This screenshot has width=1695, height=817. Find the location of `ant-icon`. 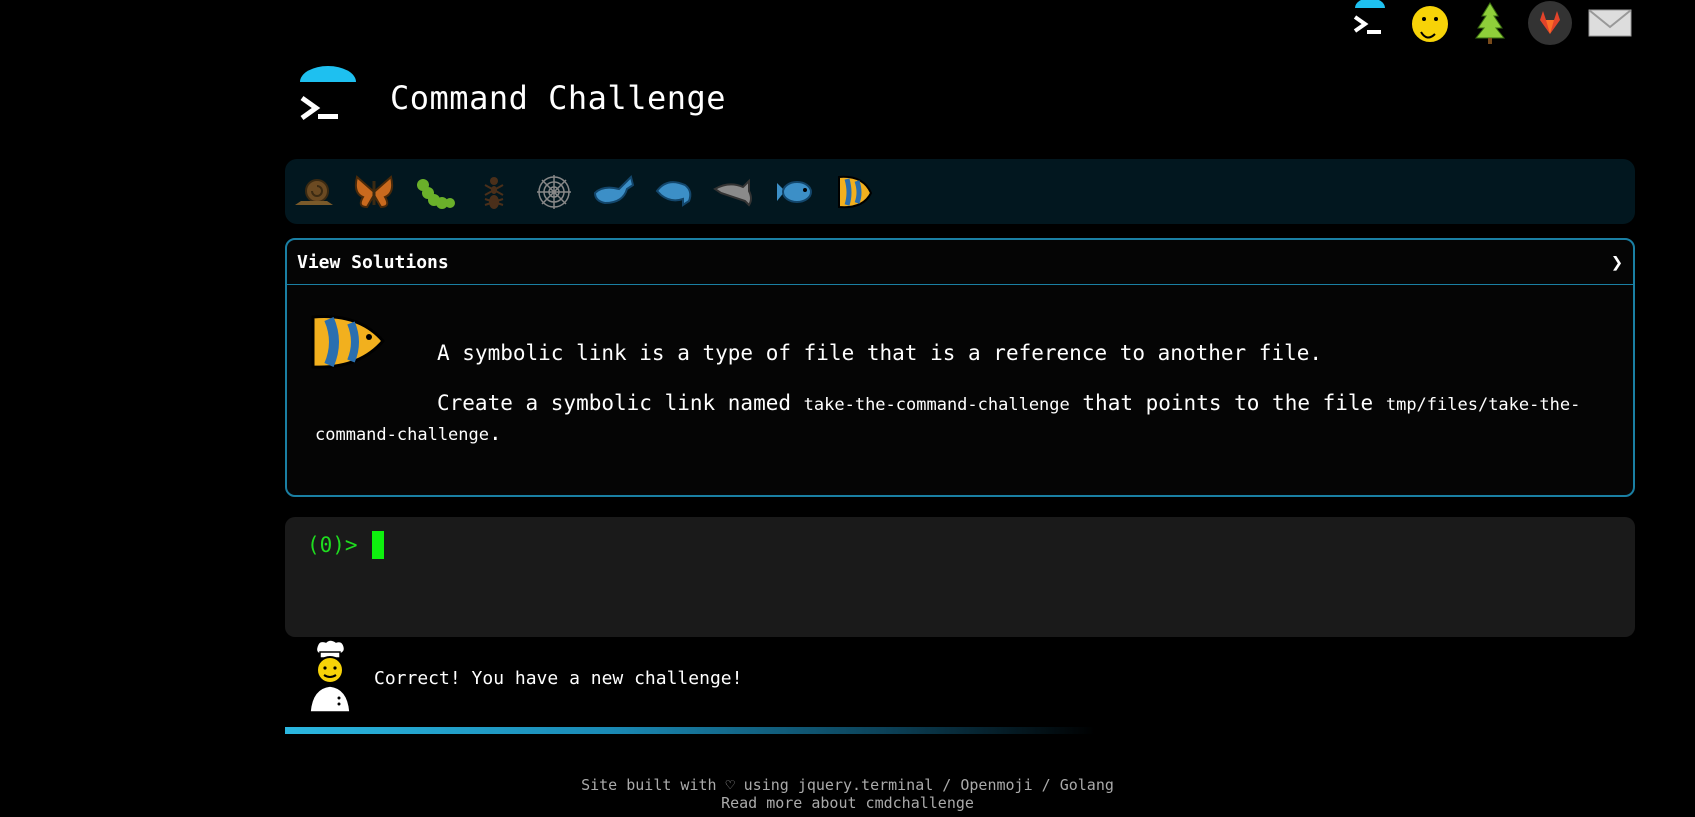

ant-icon is located at coordinates (494, 192).